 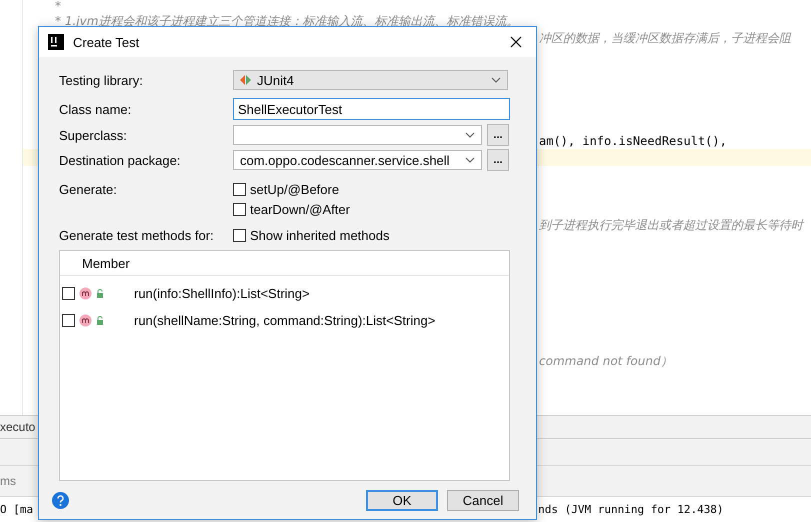 I want to click on comment-line: command not found）, so click(x=606, y=361).